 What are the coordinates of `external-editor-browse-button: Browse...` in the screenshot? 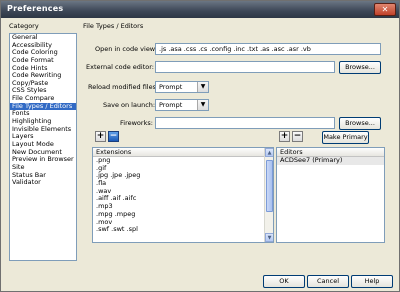 It's located at (360, 67).